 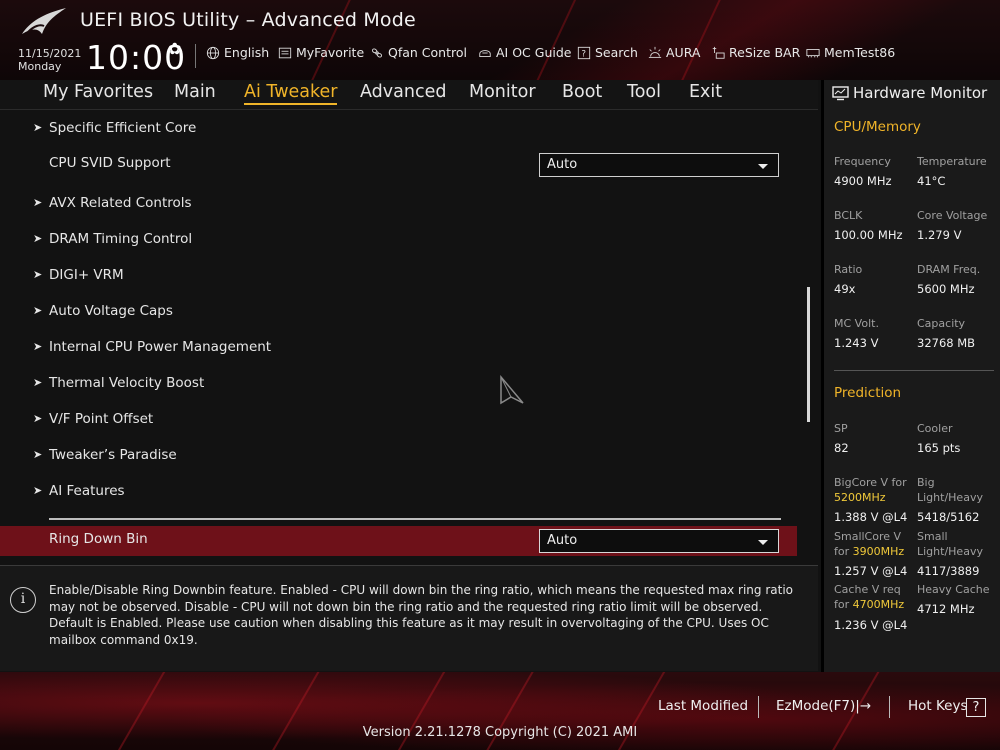 What do you see at coordinates (582, 92) in the screenshot?
I see `tab-boot: Boot` at bounding box center [582, 92].